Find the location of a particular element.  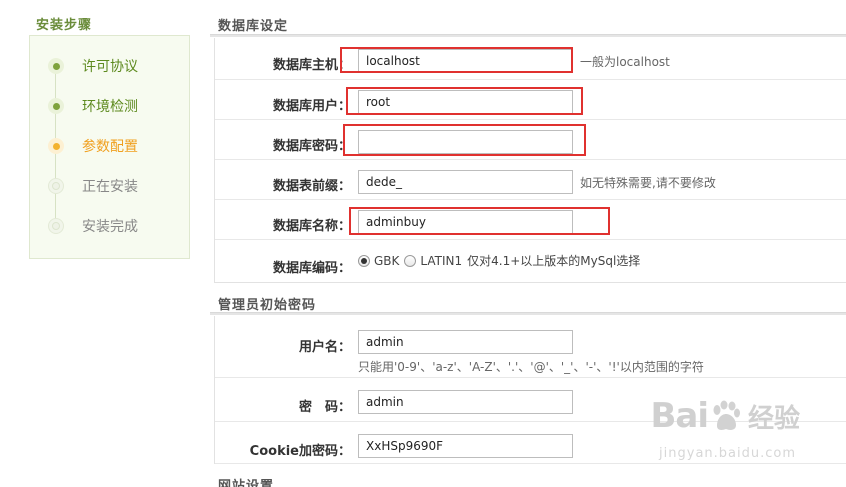

step-current-icon is located at coordinates (56, 146).